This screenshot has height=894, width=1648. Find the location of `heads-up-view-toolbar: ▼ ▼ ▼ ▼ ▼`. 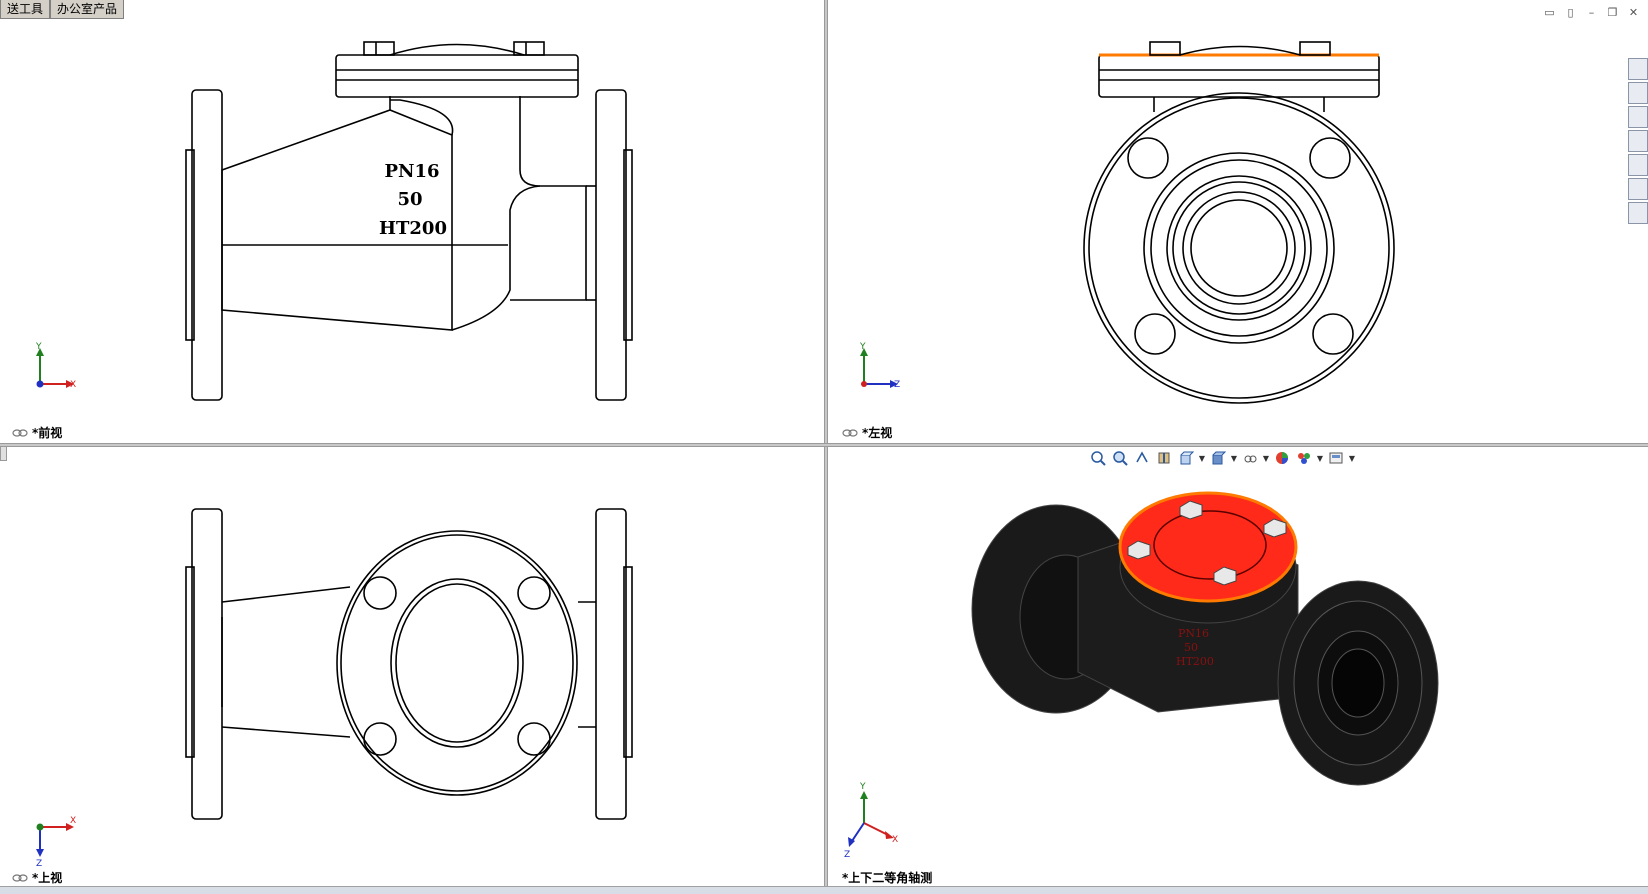

heads-up-view-toolbar: ▼ ▼ ▼ ▼ ▼ is located at coordinates (1222, 458).